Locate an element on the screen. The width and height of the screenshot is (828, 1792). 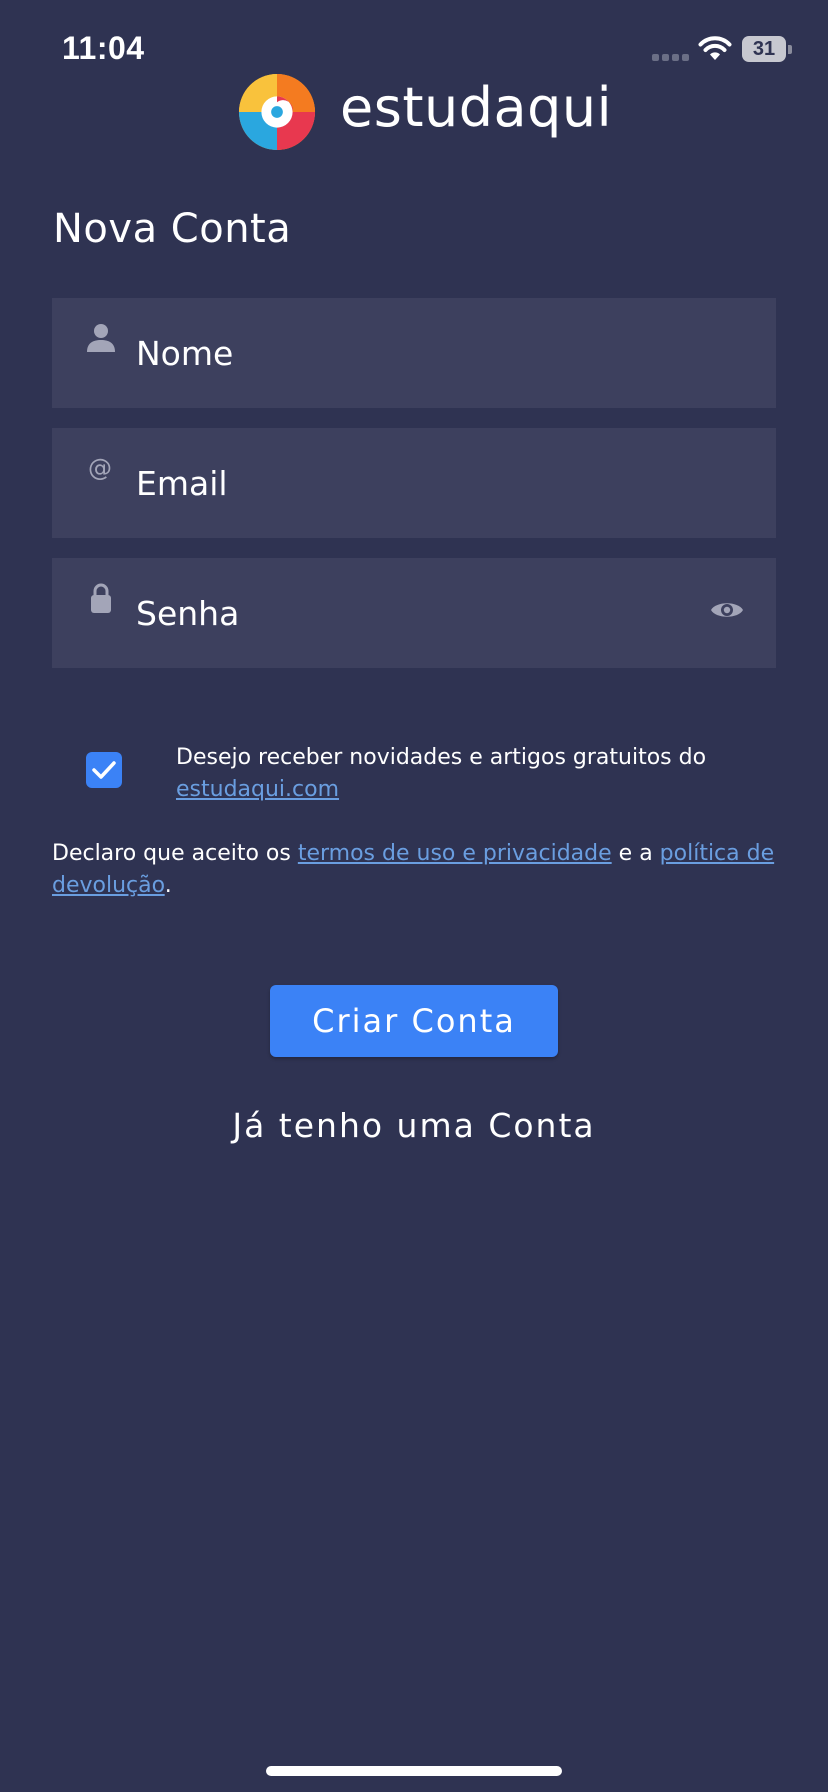
checkmark-icon is located at coordinates (104, 770).